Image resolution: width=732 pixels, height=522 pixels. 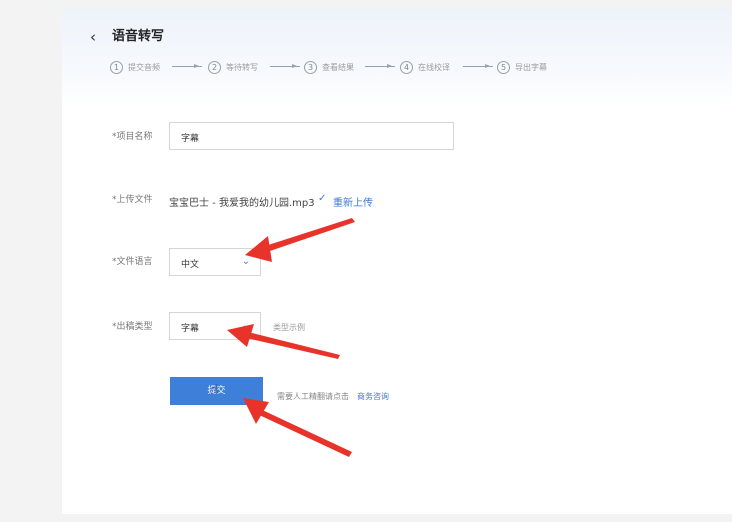 What do you see at coordinates (373, 396) in the screenshot?
I see `business-consult-link: 商务咨询` at bounding box center [373, 396].